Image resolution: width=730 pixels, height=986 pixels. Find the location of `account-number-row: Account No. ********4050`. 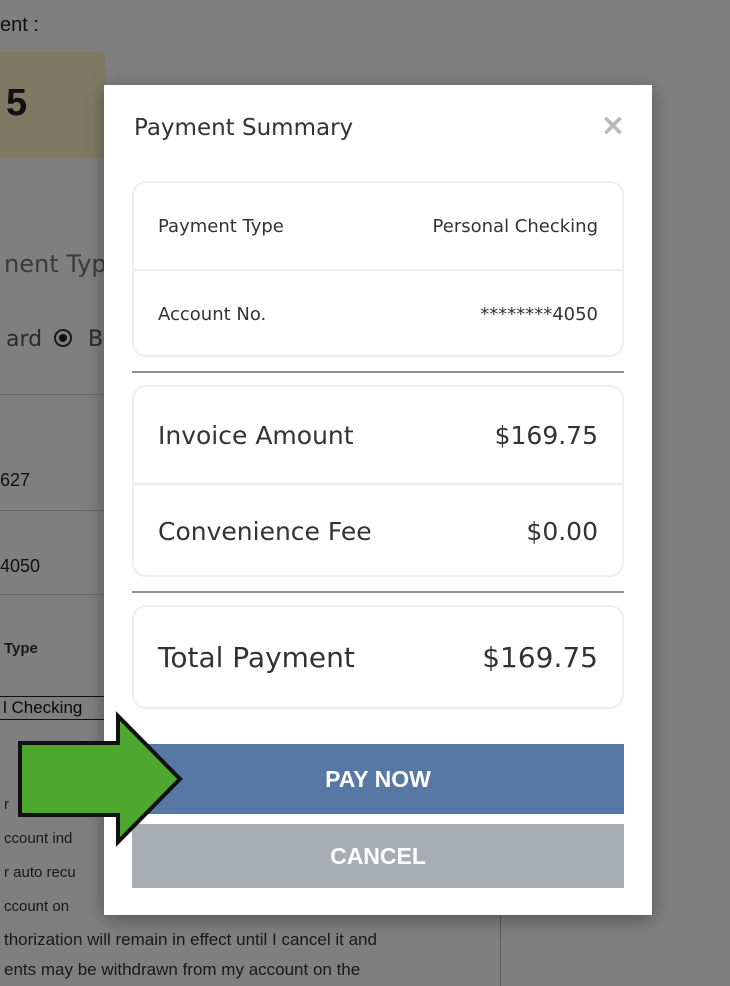

account-number-row: Account No. ********4050 is located at coordinates (378, 314).